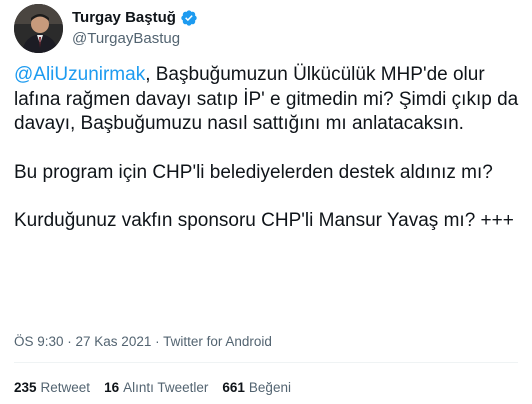 The image size is (532, 404). What do you see at coordinates (166, 387) in the screenshot?
I see `quote-tweets-label: Alıntı Tweetler` at bounding box center [166, 387].